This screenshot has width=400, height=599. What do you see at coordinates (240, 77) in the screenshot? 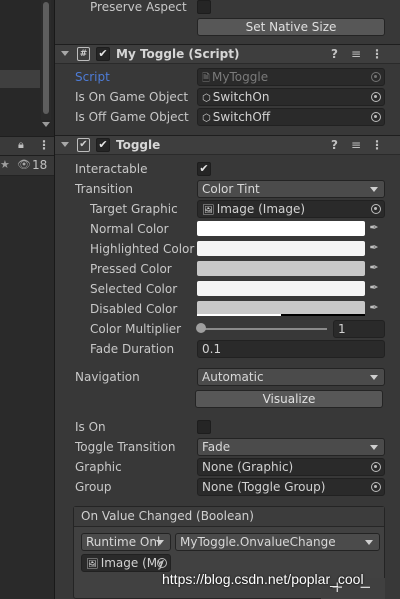
I see `script-value: MyToggle` at bounding box center [240, 77].